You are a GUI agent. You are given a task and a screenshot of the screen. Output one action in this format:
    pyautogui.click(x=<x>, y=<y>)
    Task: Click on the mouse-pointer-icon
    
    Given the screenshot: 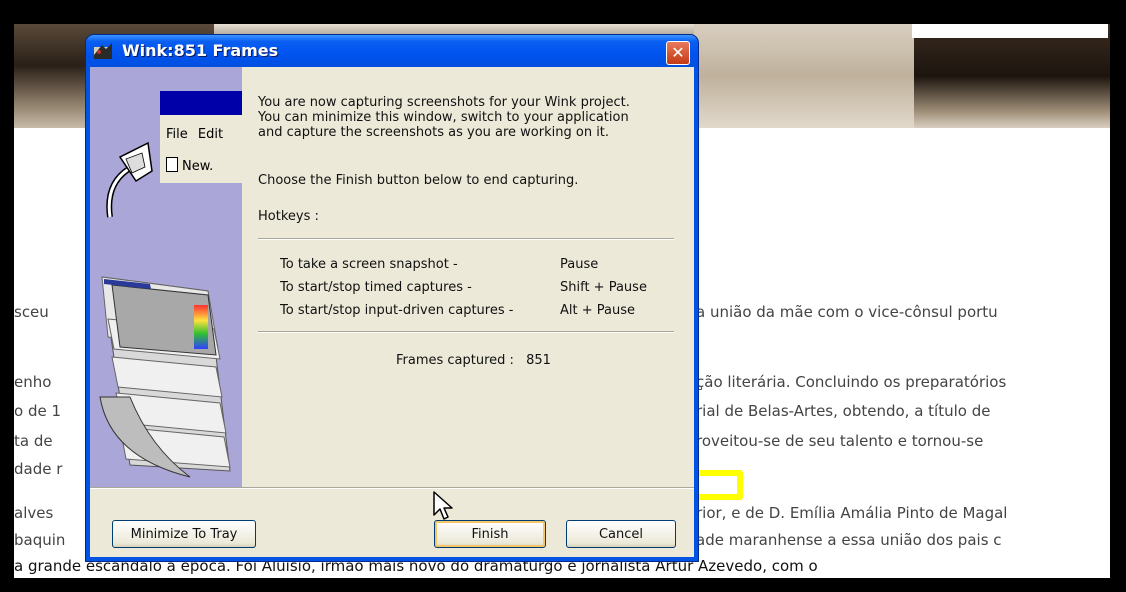 What is the action you would take?
    pyautogui.click(x=443, y=505)
    